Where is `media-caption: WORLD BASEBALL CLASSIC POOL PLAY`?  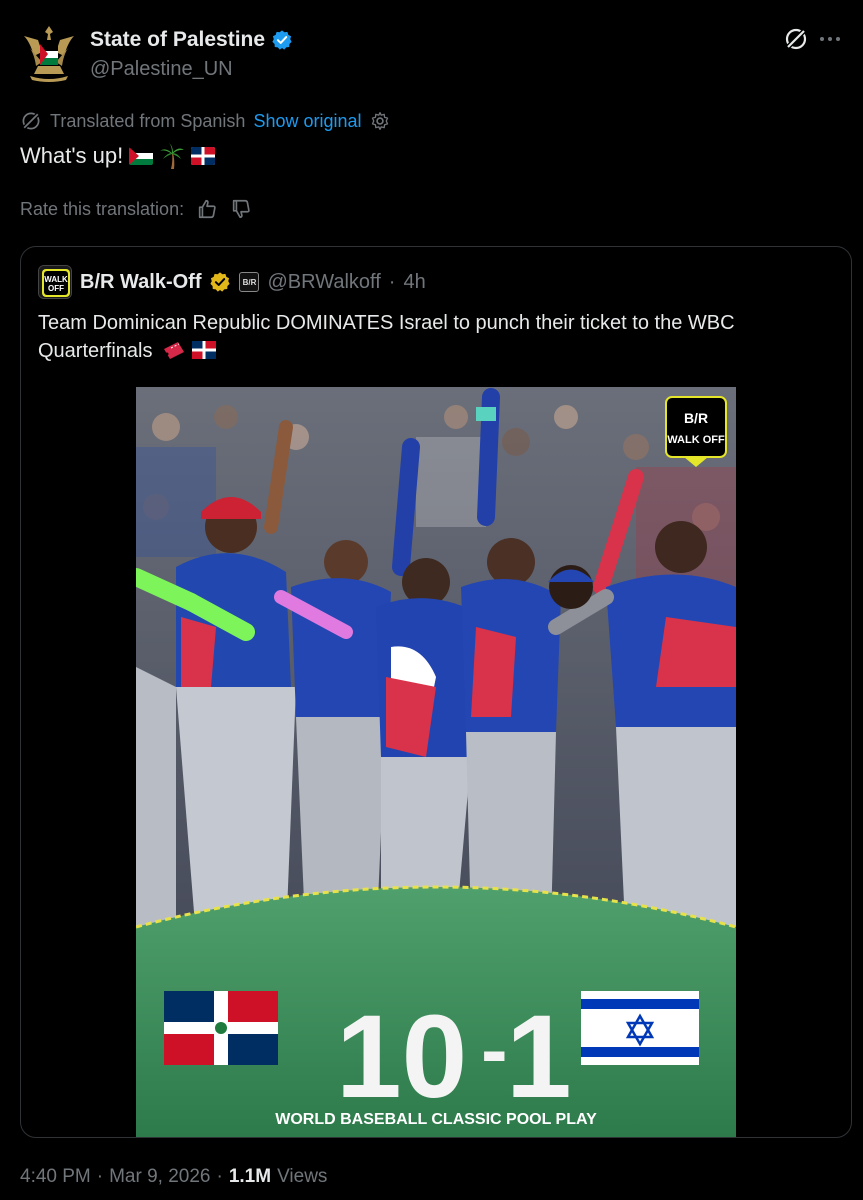 media-caption: WORLD BASEBALL CLASSIC POOL PLAY is located at coordinates (436, 1119).